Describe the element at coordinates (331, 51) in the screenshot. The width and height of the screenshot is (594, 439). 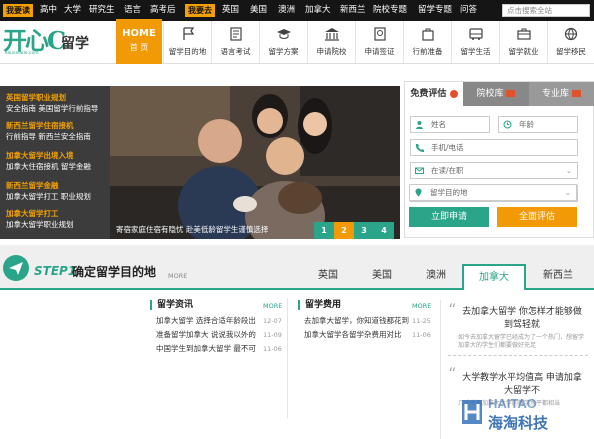
I see `nav-label: 申请院校` at that location.